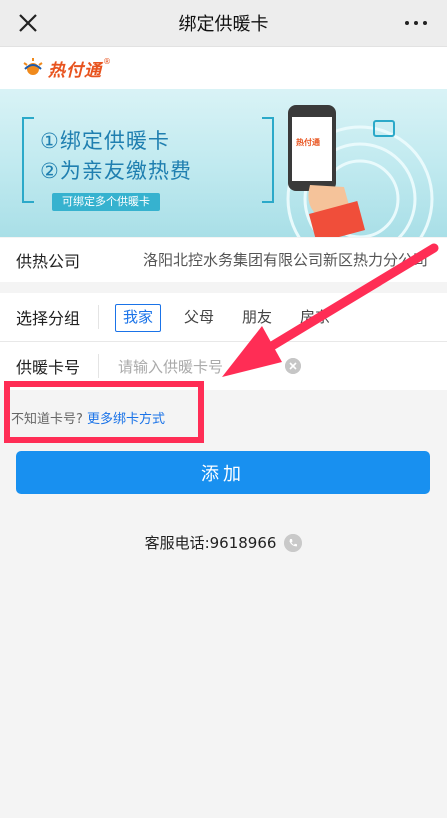 The image size is (447, 818). What do you see at coordinates (199, 317) in the screenshot?
I see `group-option-fumu: 父母` at bounding box center [199, 317].